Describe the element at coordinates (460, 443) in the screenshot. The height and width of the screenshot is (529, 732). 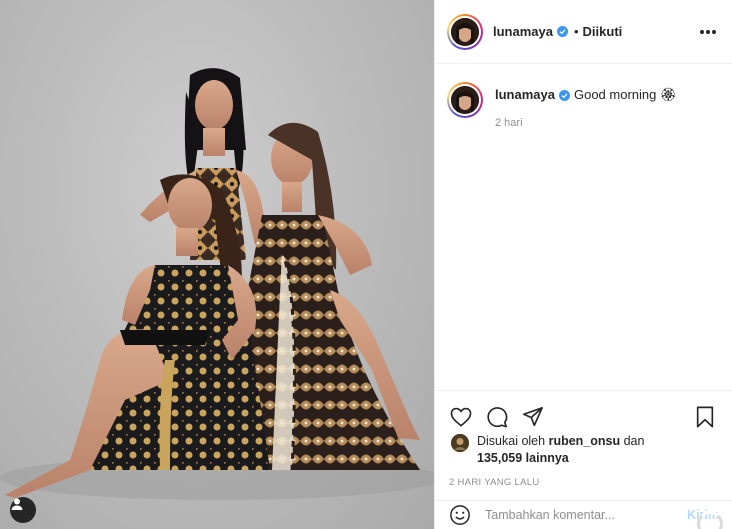
I see `liker-avatar` at that location.